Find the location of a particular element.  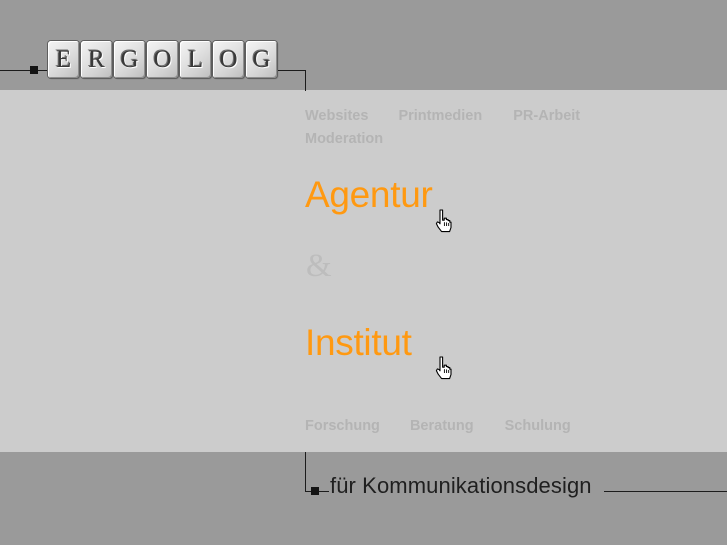

logo-tile: R is located at coordinates (96, 59).